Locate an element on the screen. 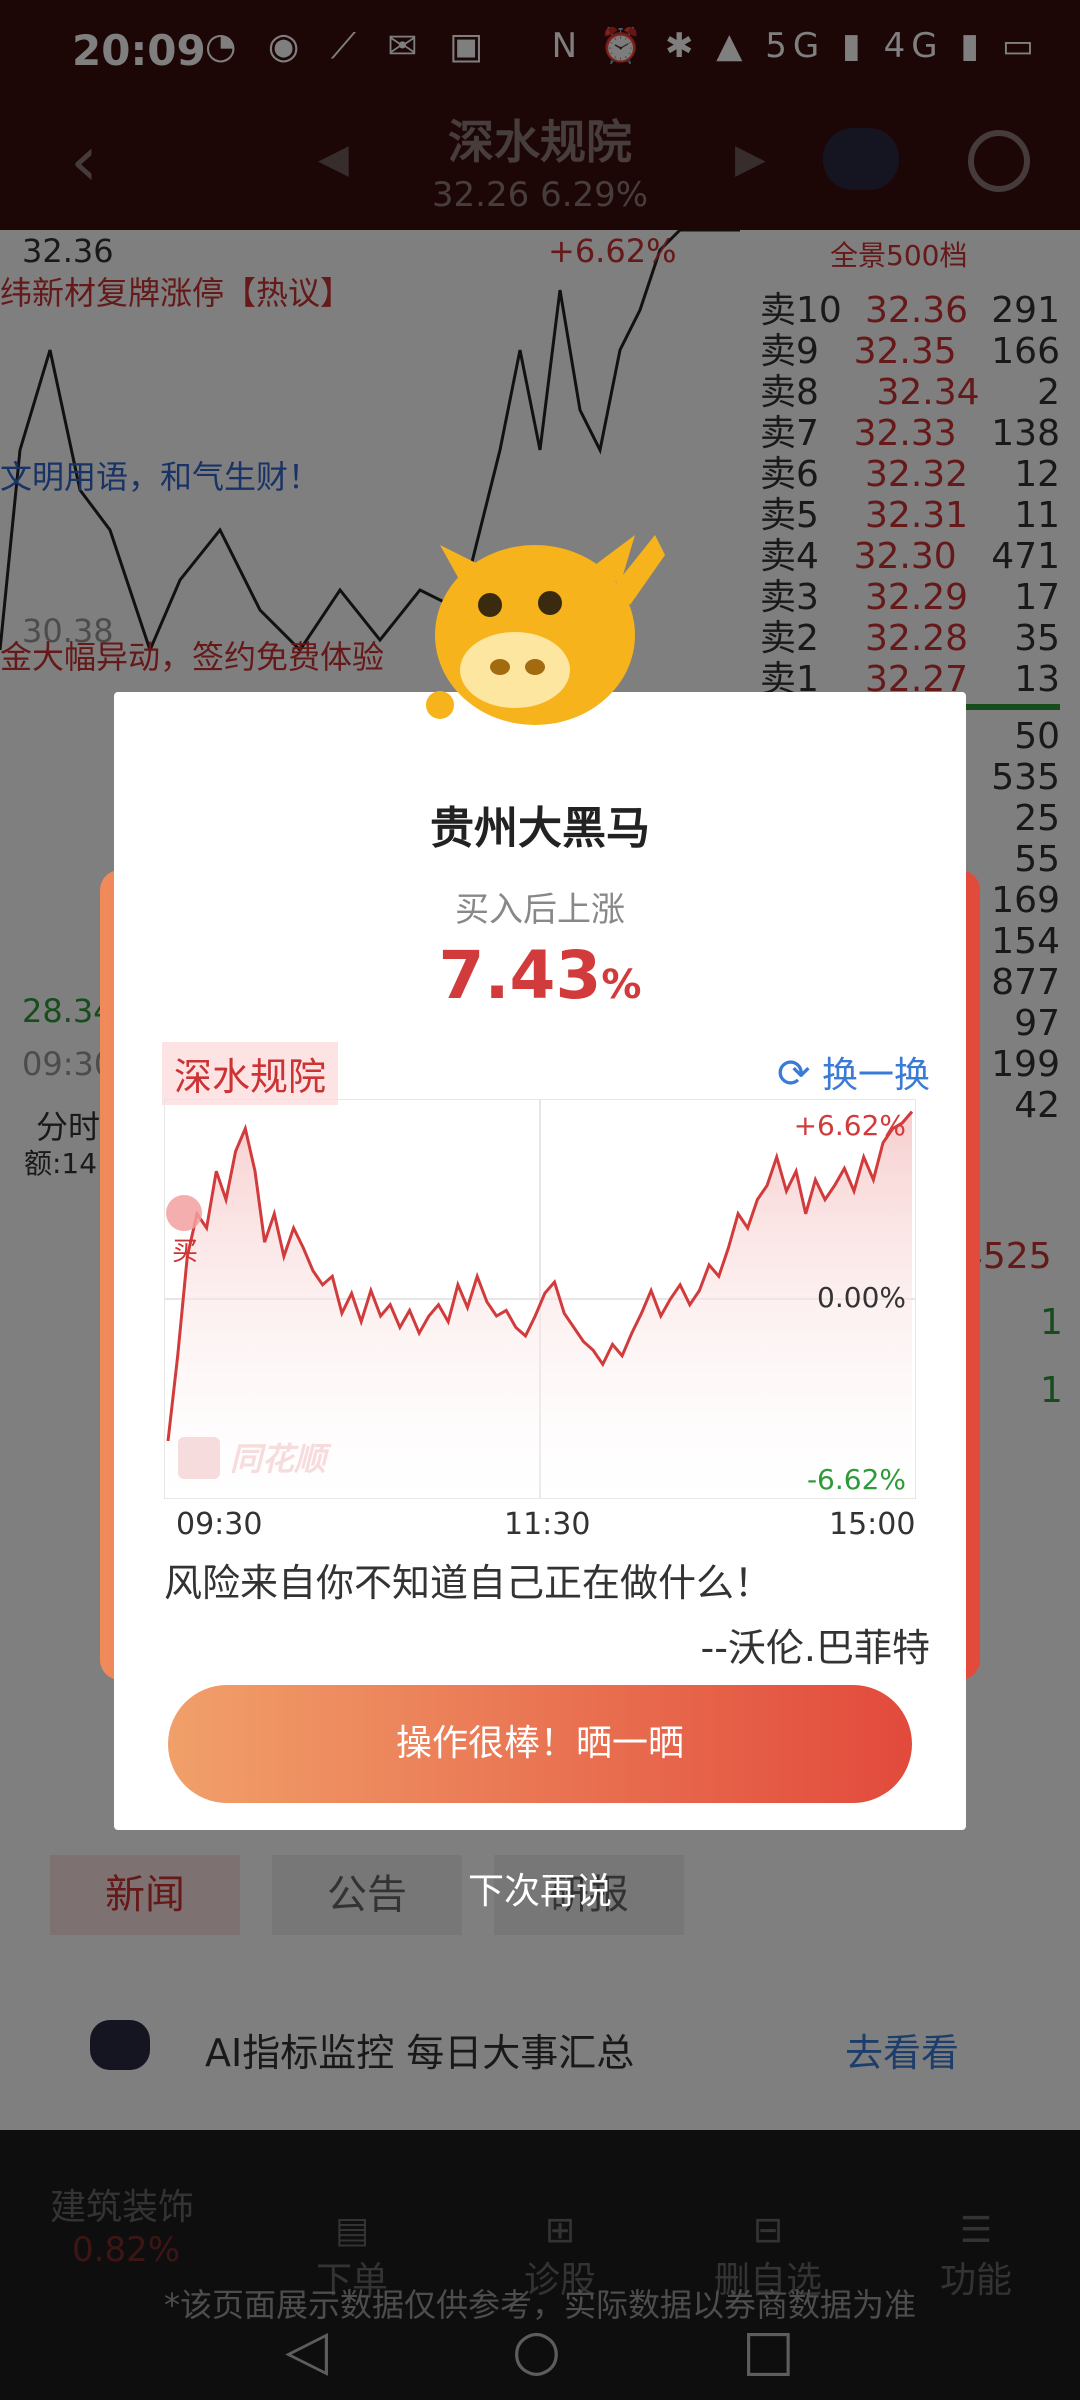 The image size is (1080, 2400). quote-author: --沃伦.巴菲特 is located at coordinates (815, 1648).